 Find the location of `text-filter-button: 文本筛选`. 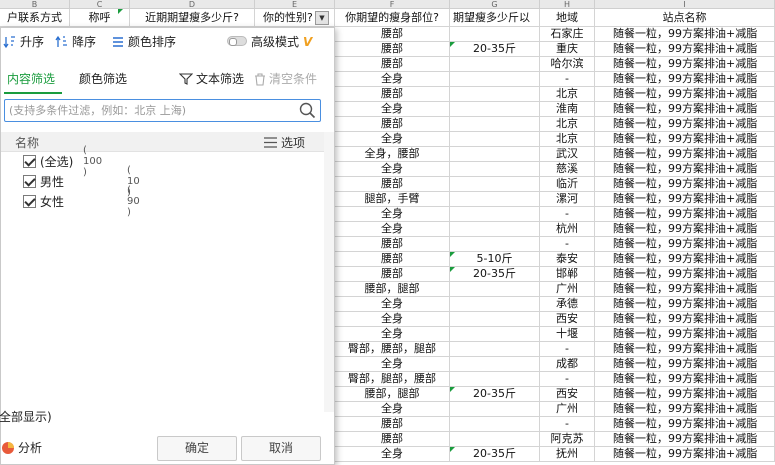

text-filter-button: 文本筛选 is located at coordinates (211, 79).